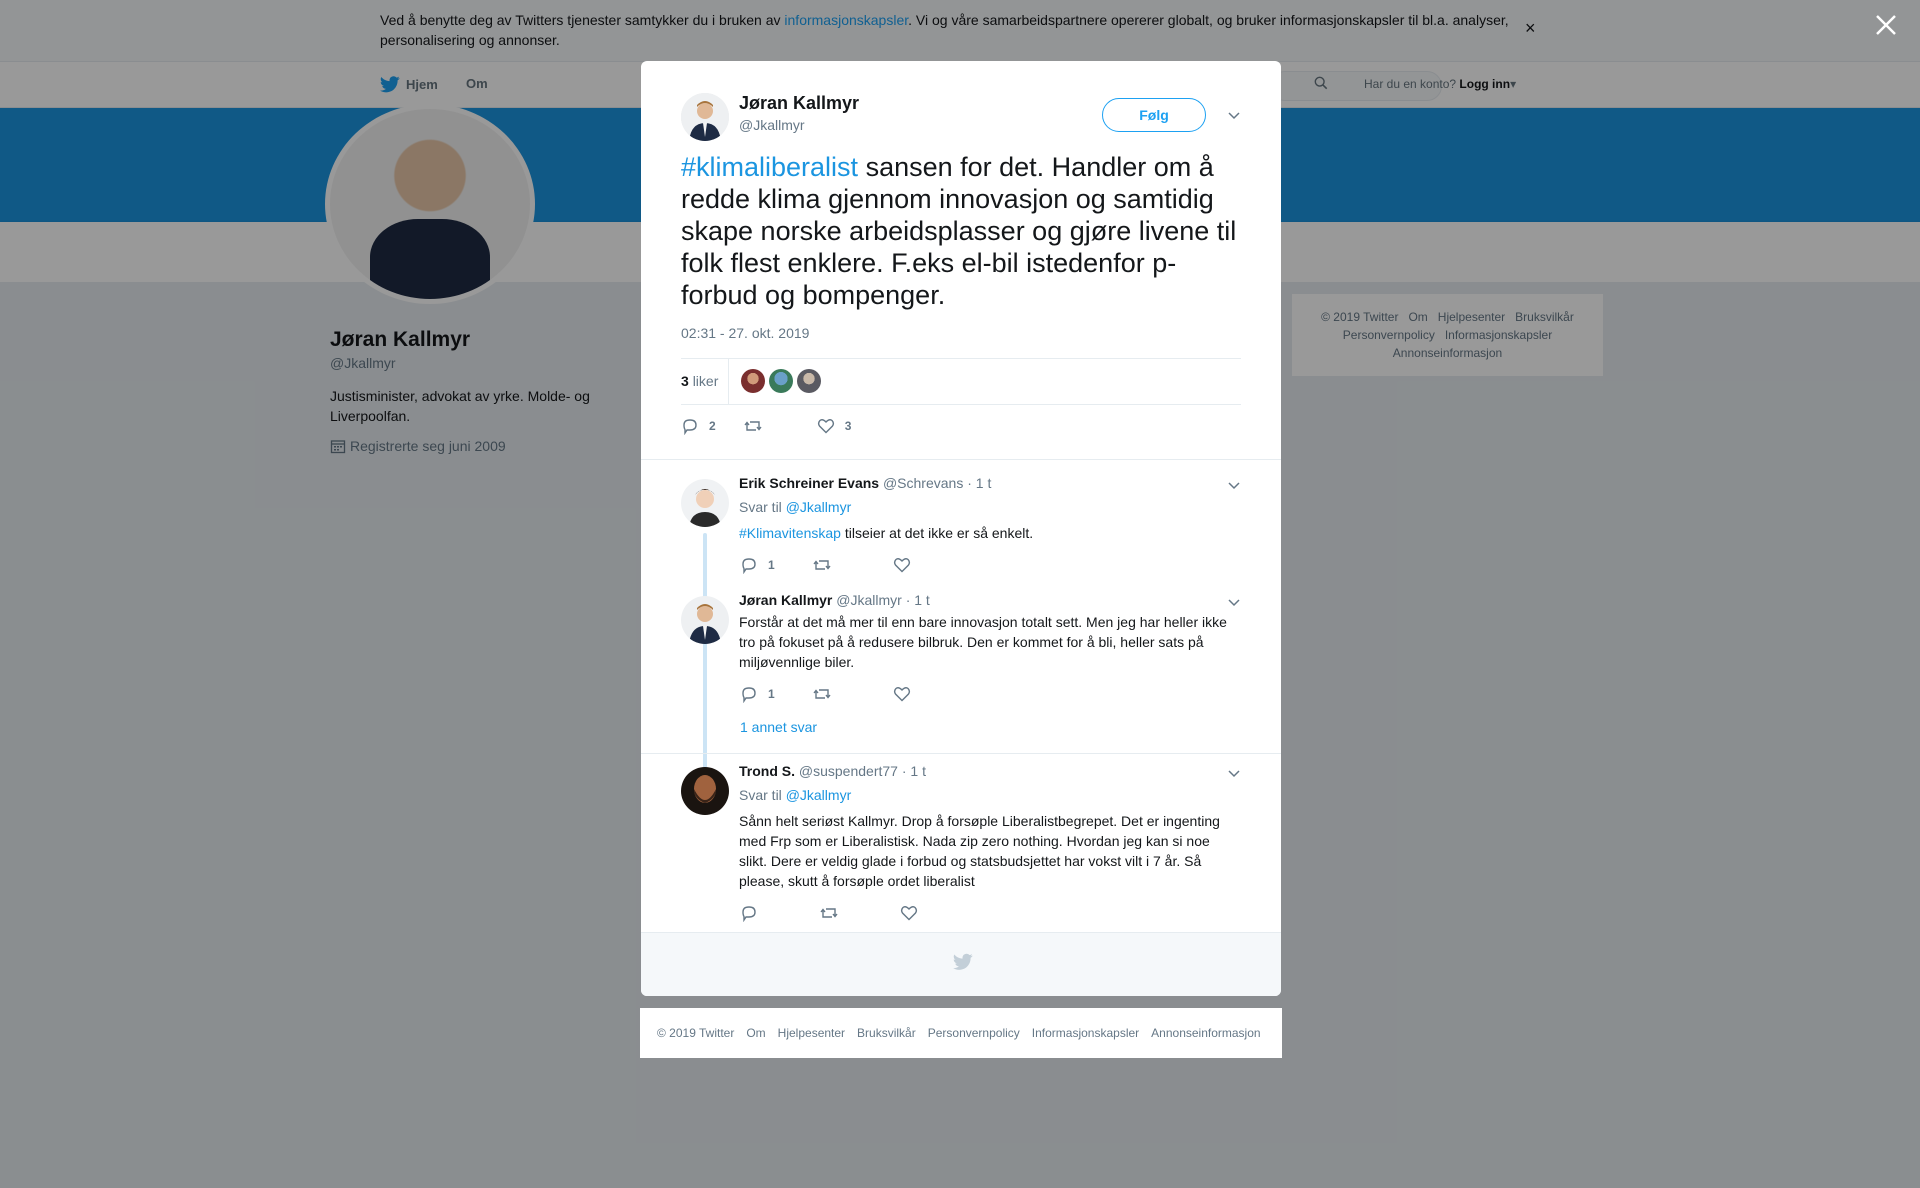 The image size is (1920, 1188). Describe the element at coordinates (790, 533) in the screenshot. I see `reply-hashtag: #Klimavitenskap` at that location.